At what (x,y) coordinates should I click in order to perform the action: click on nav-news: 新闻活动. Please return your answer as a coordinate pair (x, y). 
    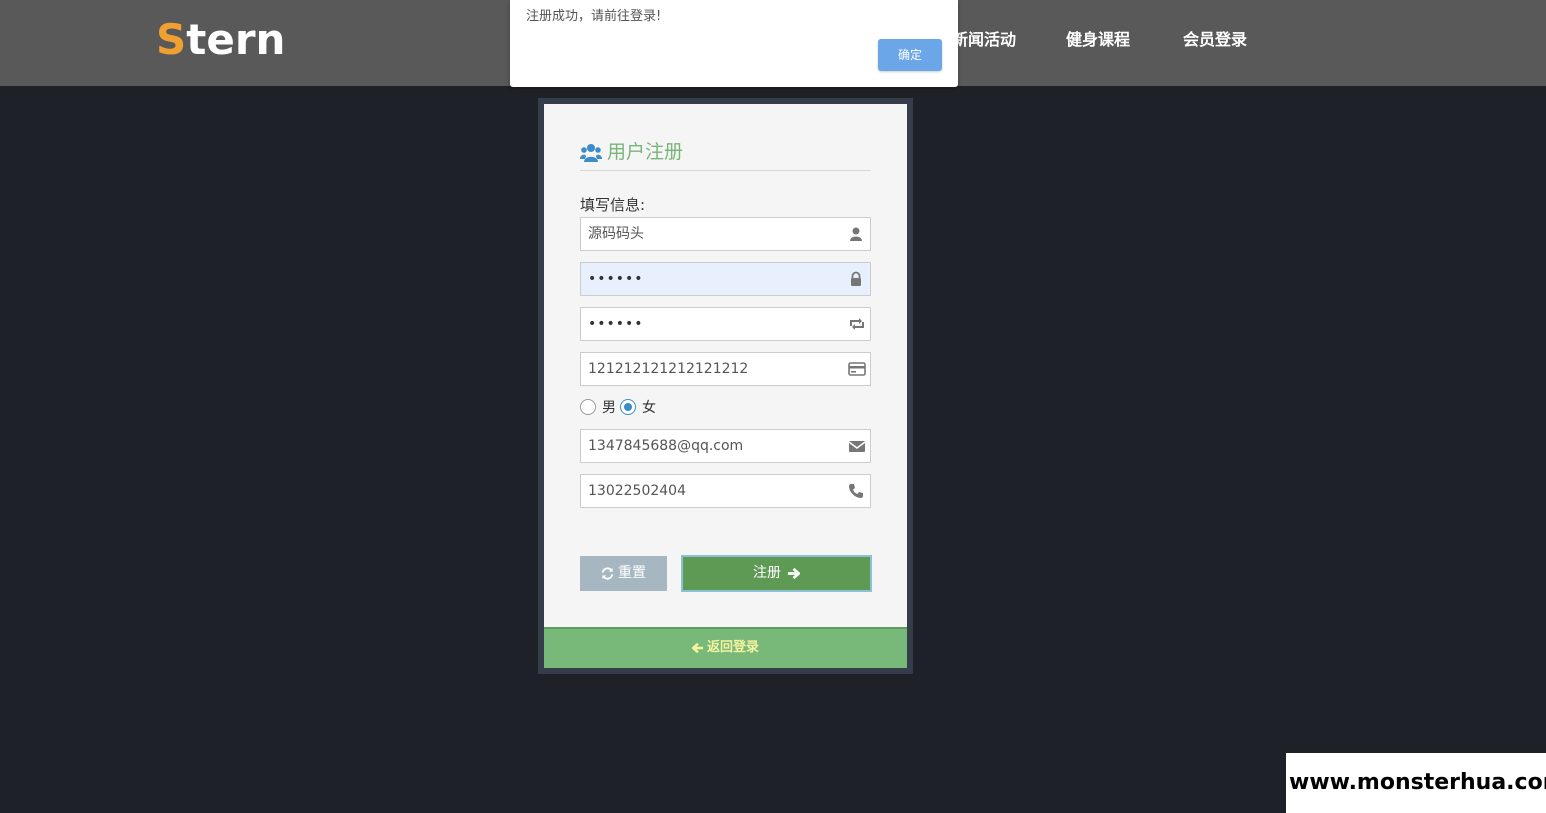
    Looking at the image, I should click on (984, 40).